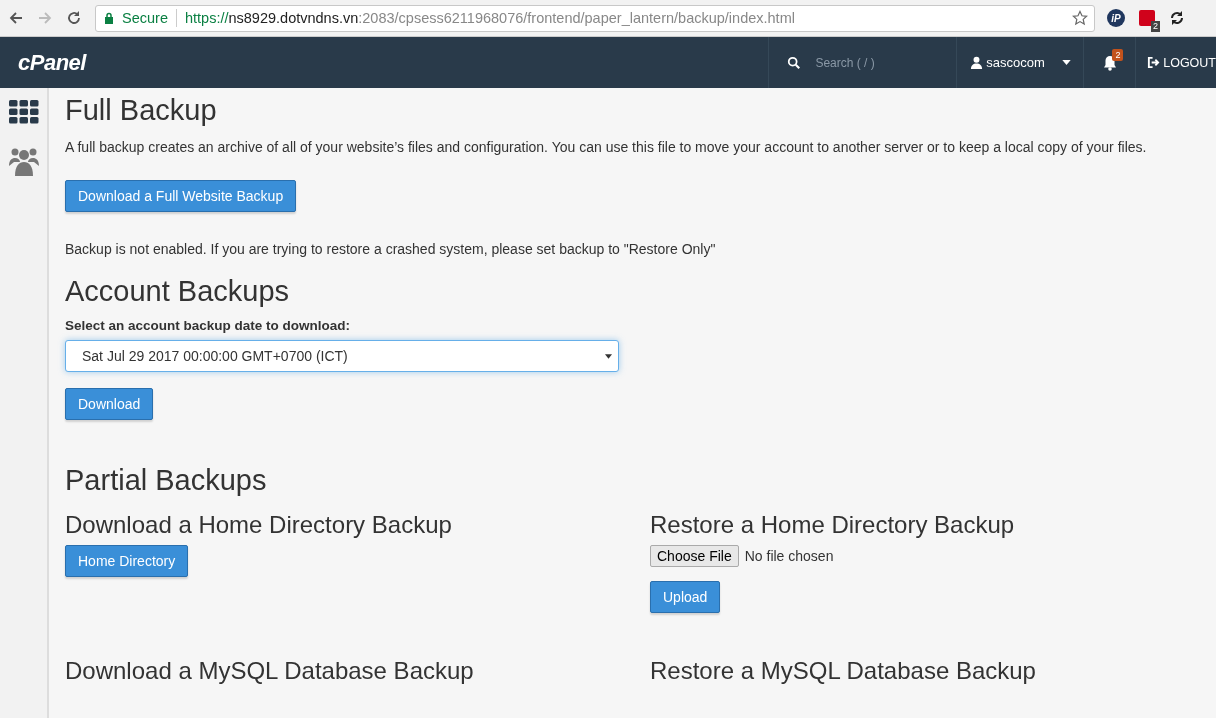 This screenshot has width=1216, height=718. I want to click on choose-file-button: Choose File, so click(694, 556).